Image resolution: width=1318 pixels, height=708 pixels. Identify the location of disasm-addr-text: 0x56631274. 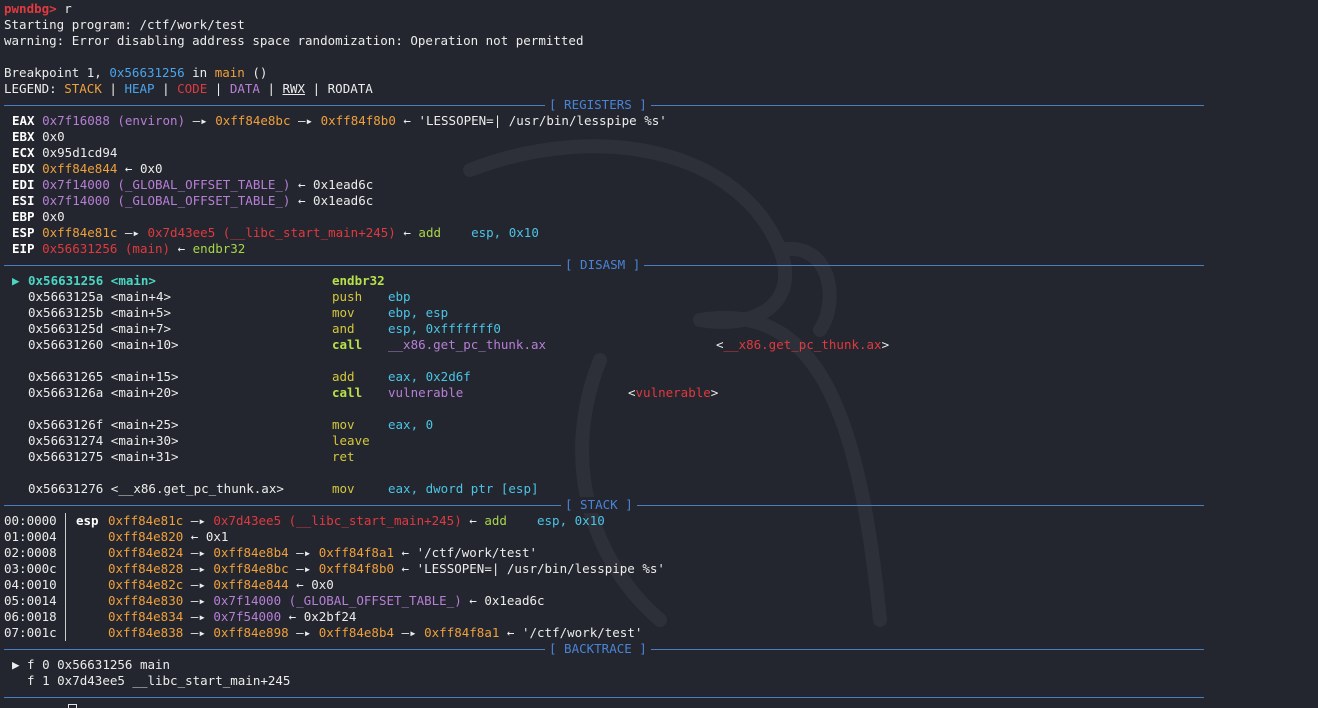
(66, 440).